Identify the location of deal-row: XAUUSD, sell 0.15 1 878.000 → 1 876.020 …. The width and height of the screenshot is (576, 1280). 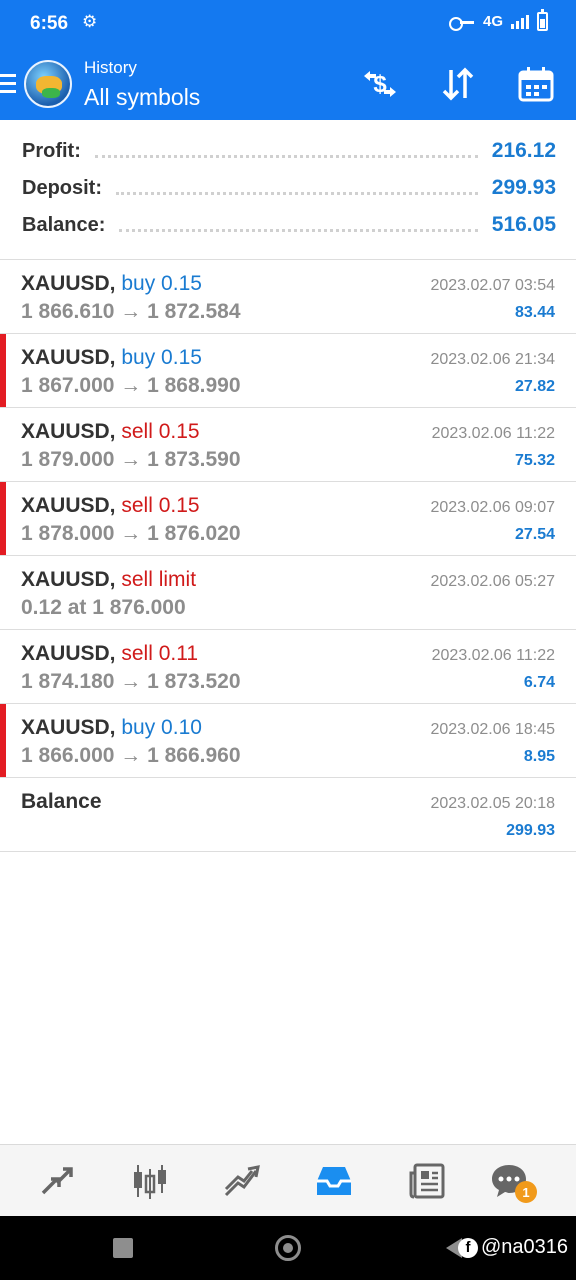
(288, 519).